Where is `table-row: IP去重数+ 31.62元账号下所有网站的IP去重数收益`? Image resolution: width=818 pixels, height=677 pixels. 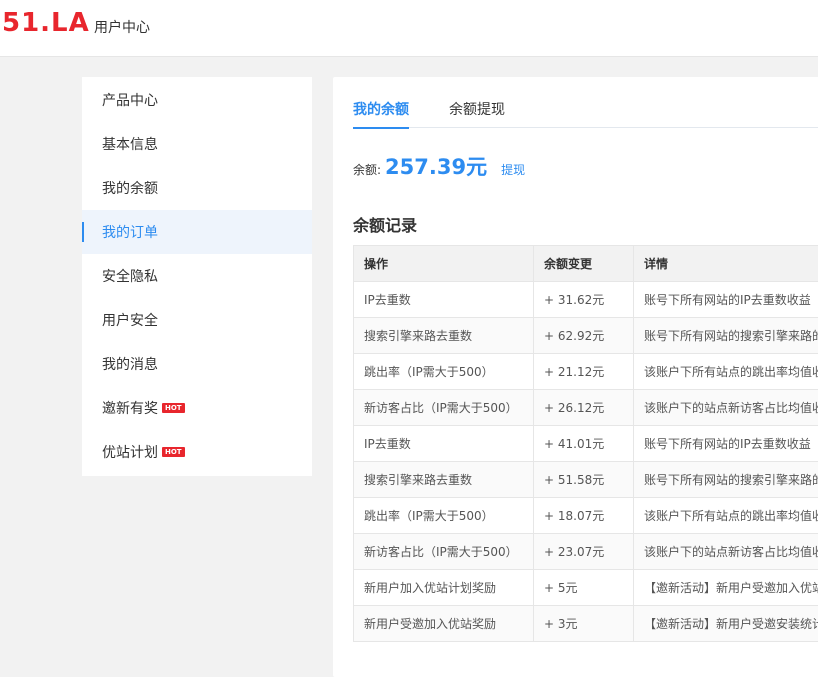 table-row: IP去重数+ 31.62元账号下所有网站的IP去重数收益 is located at coordinates (586, 300).